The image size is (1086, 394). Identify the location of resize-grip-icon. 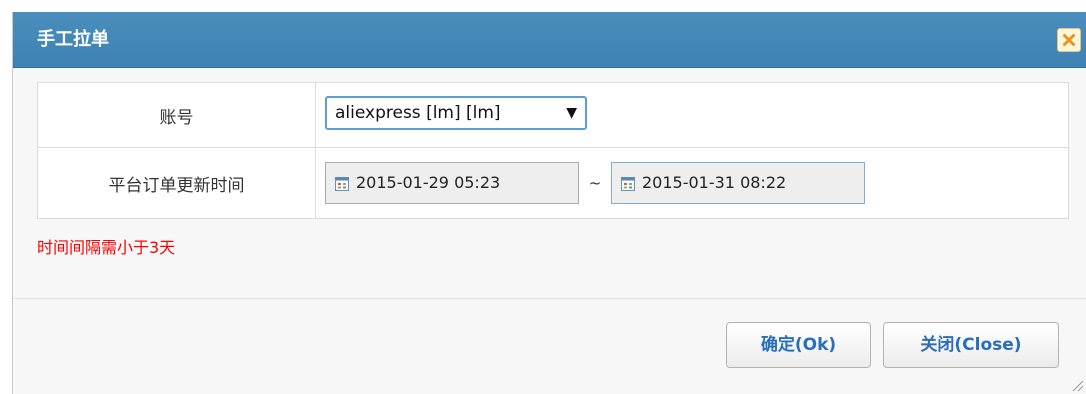
(1077, 385).